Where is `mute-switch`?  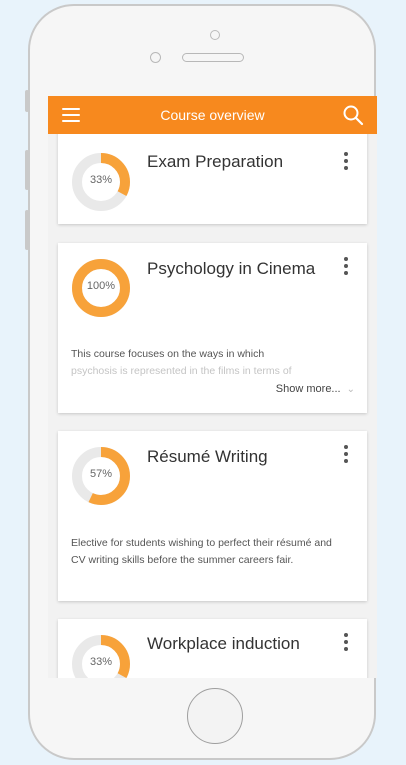
mute-switch is located at coordinates (27, 101).